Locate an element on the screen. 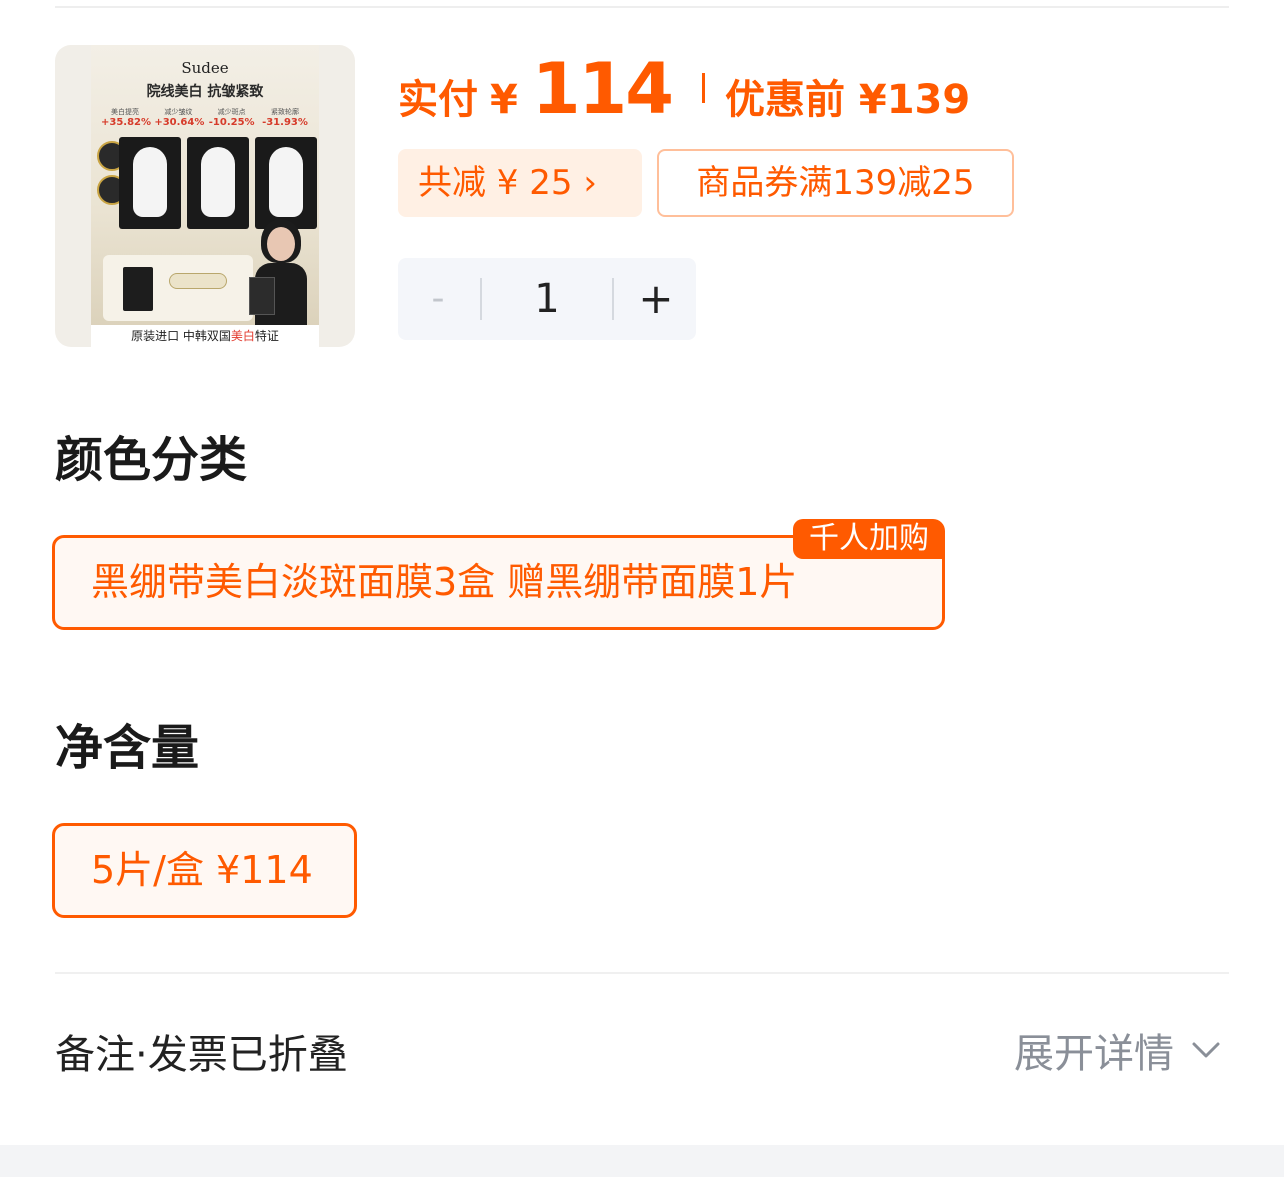  paid-amount: 114 is located at coordinates (602, 89).